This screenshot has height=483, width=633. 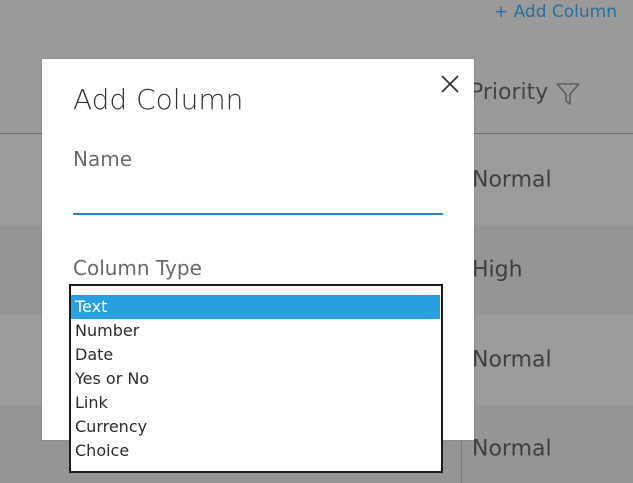 What do you see at coordinates (568, 94) in the screenshot?
I see `filter-icon` at bounding box center [568, 94].